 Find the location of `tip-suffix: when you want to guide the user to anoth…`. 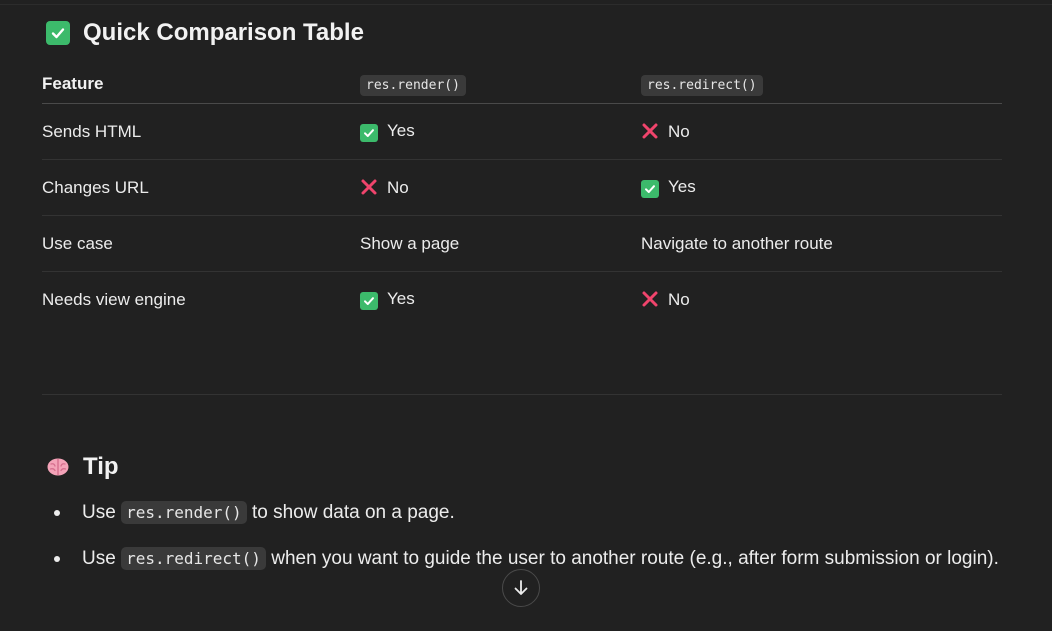

tip-suffix: when you want to guide the user to anoth… is located at coordinates (632, 558).